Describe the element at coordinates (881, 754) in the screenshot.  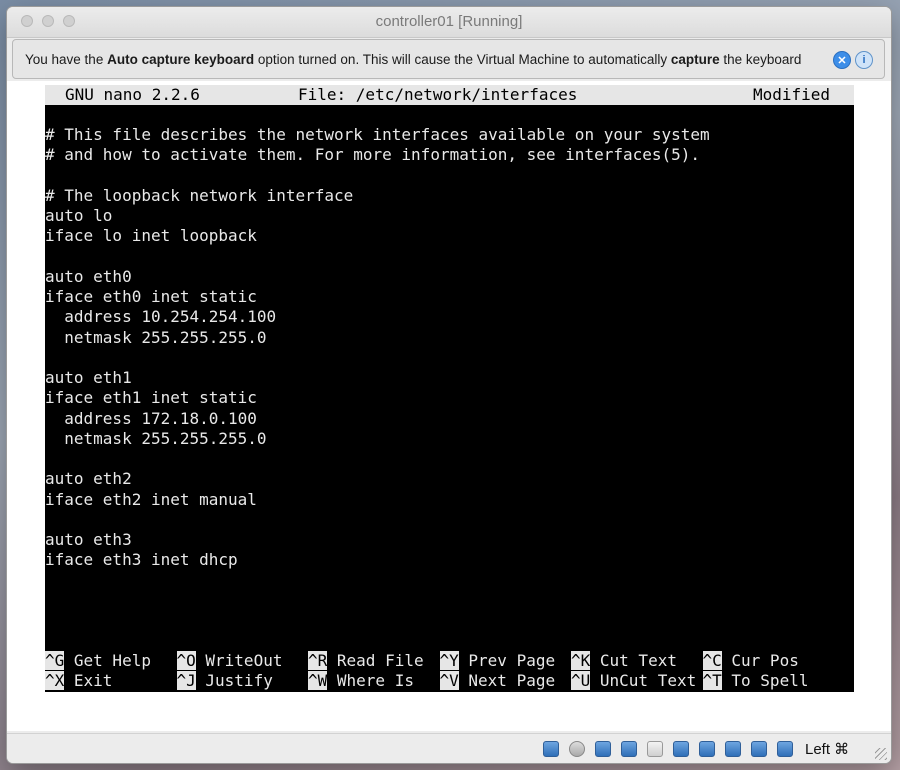
I see `resize-grip-icon` at that location.